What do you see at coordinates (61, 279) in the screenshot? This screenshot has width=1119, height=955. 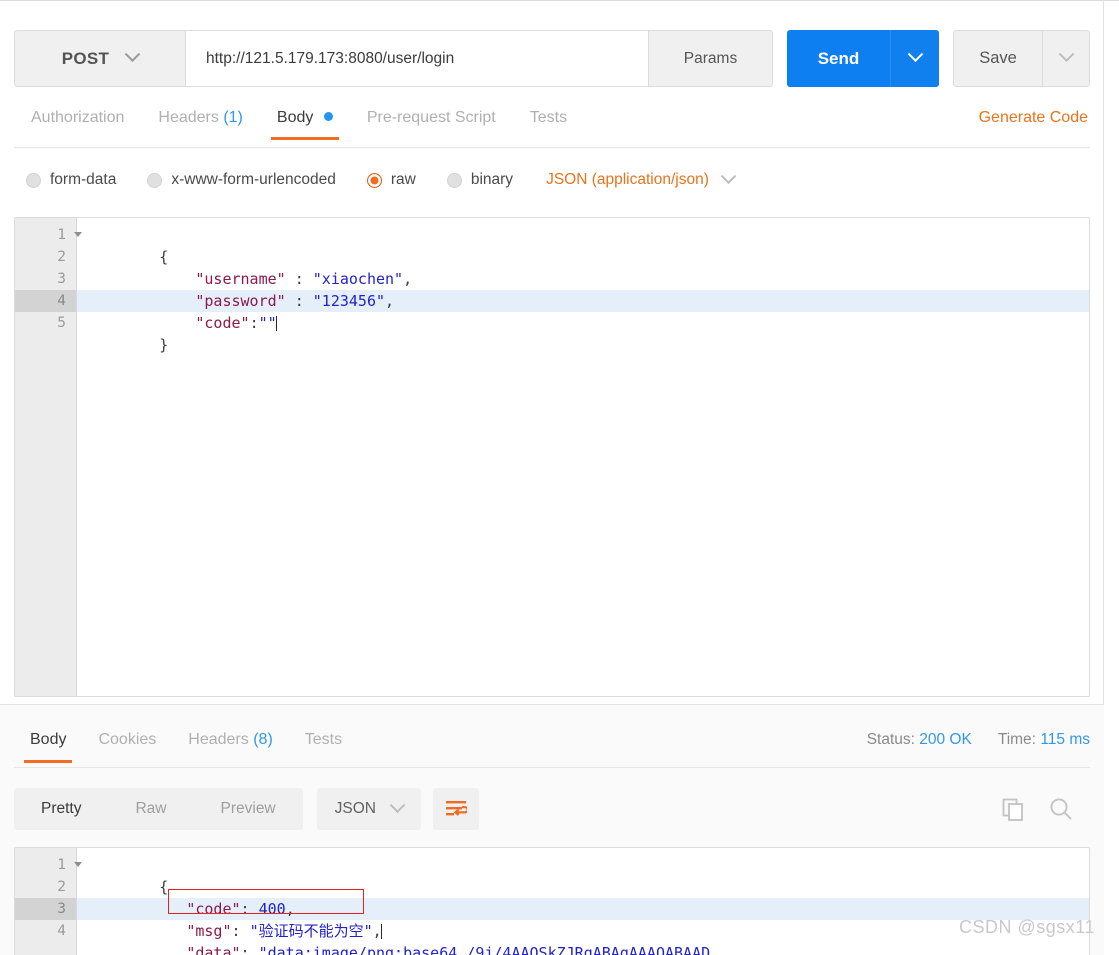 I see `line-number: 3` at bounding box center [61, 279].